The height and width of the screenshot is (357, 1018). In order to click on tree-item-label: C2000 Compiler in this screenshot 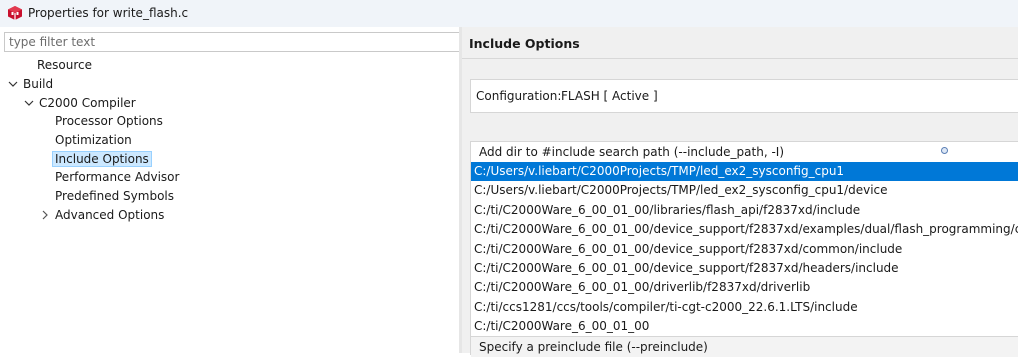, I will do `click(87, 103)`.